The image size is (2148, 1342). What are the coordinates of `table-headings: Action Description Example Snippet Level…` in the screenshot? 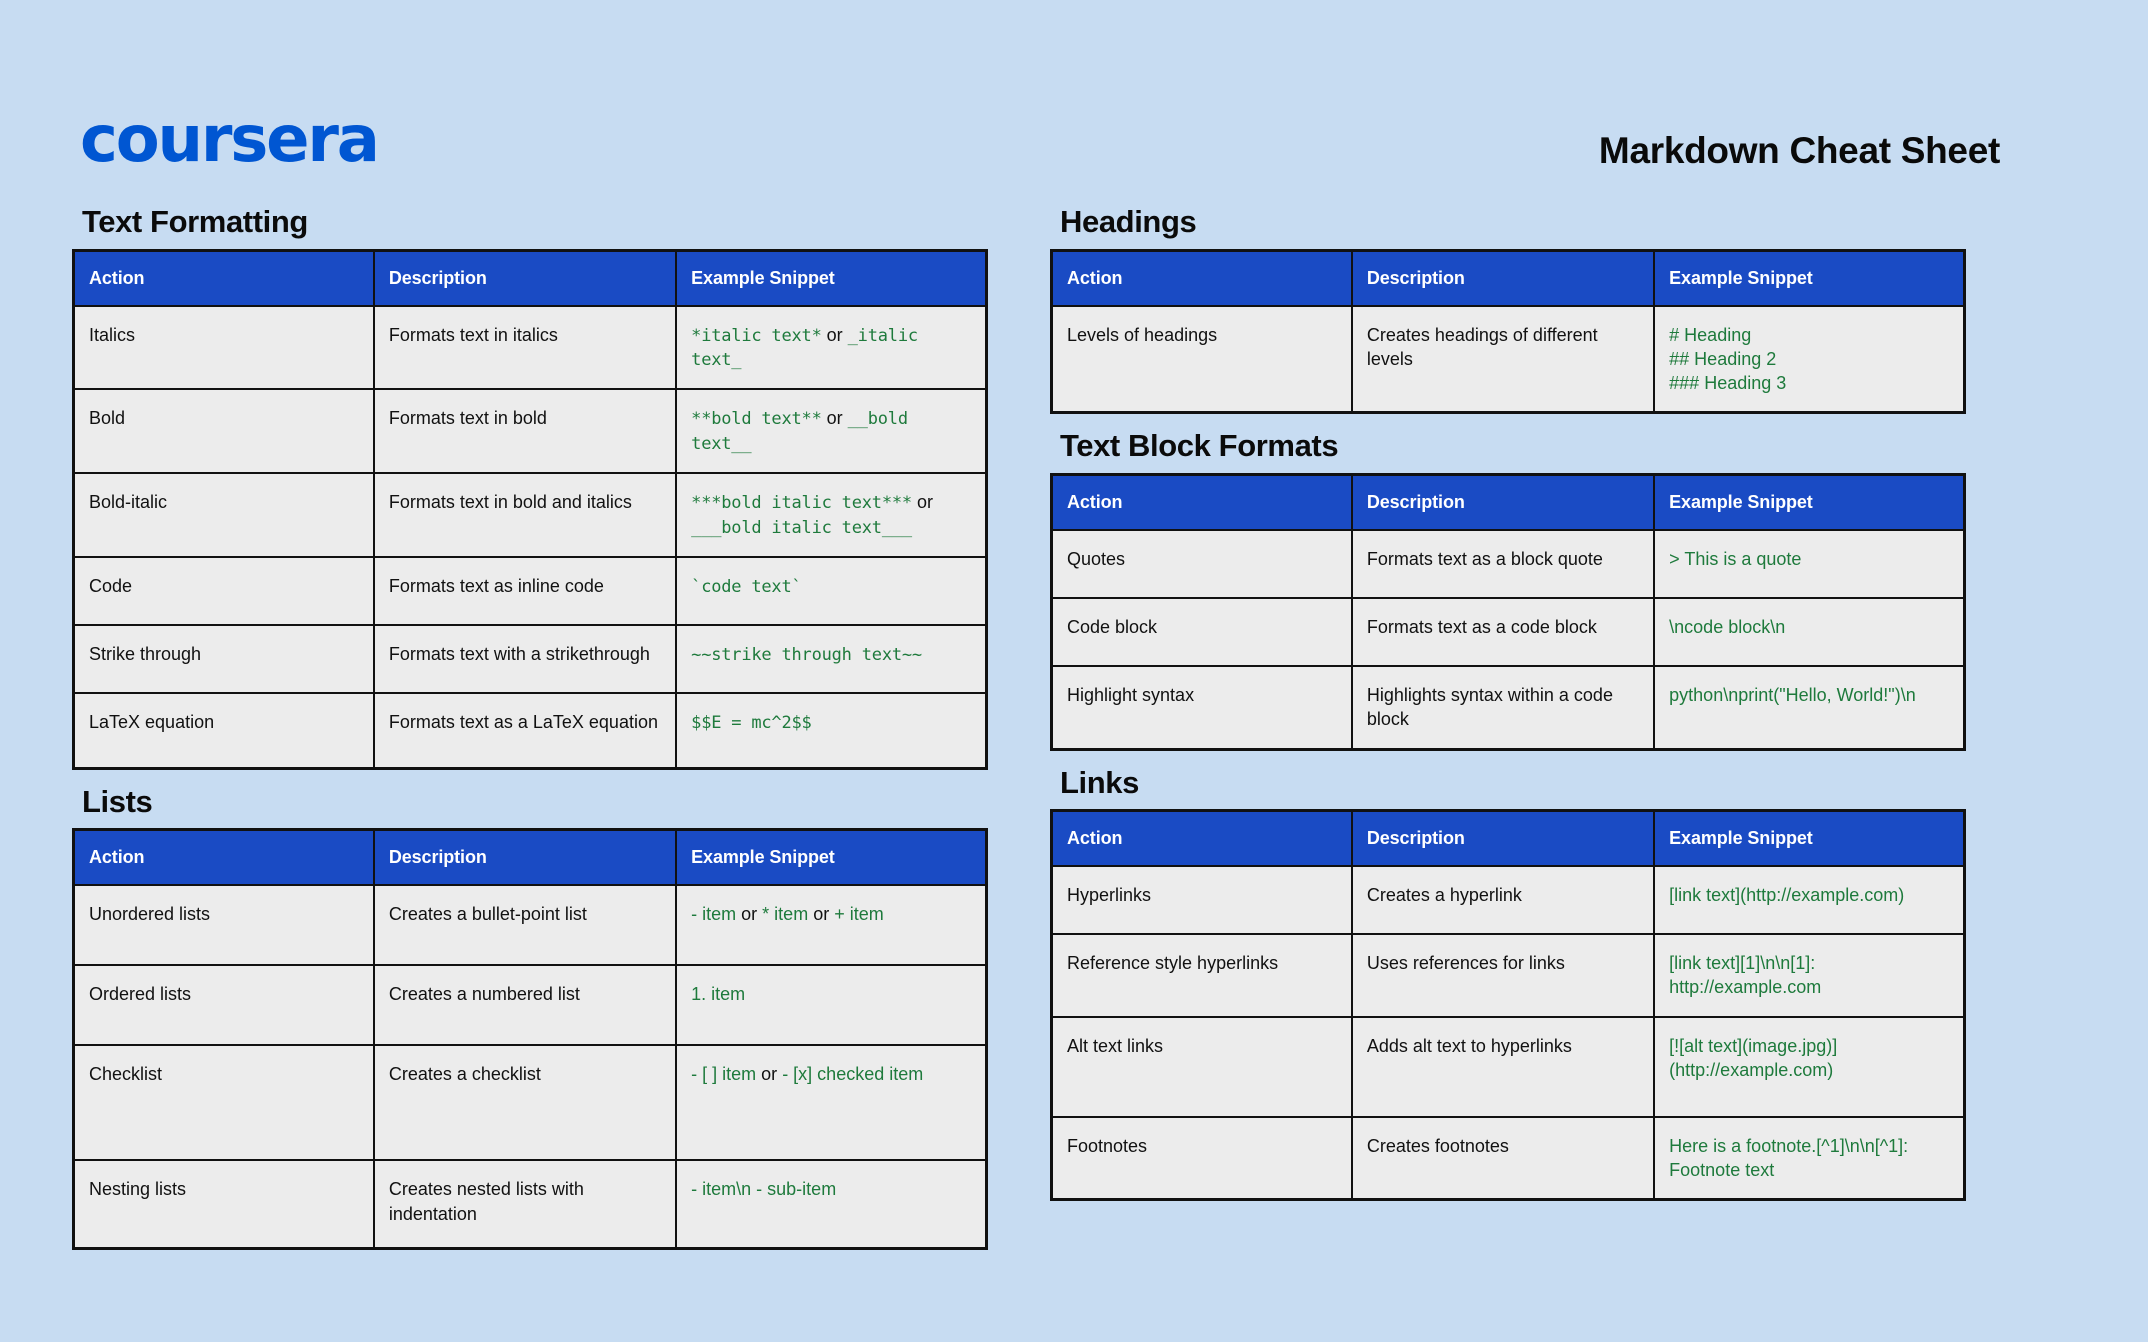 It's located at (1508, 331).